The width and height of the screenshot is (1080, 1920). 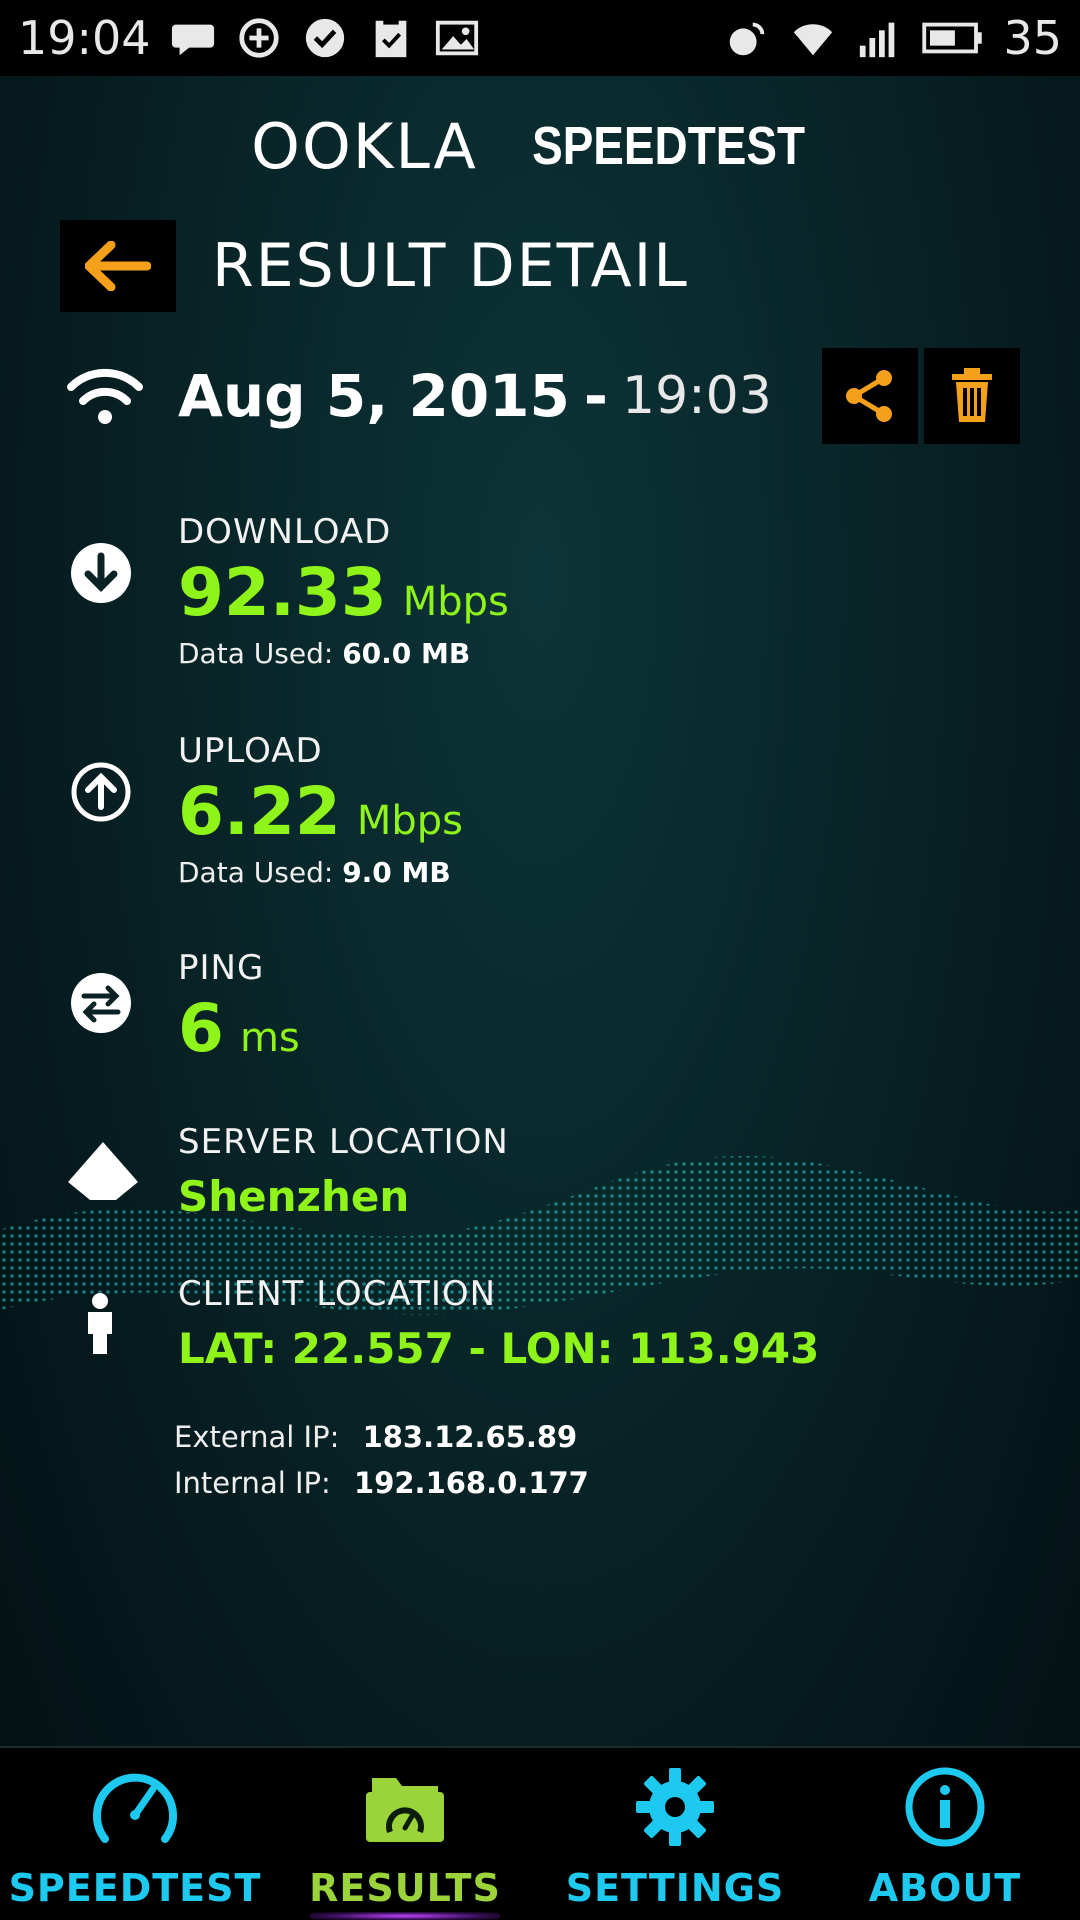 What do you see at coordinates (675, 1807) in the screenshot?
I see `gear-icon` at bounding box center [675, 1807].